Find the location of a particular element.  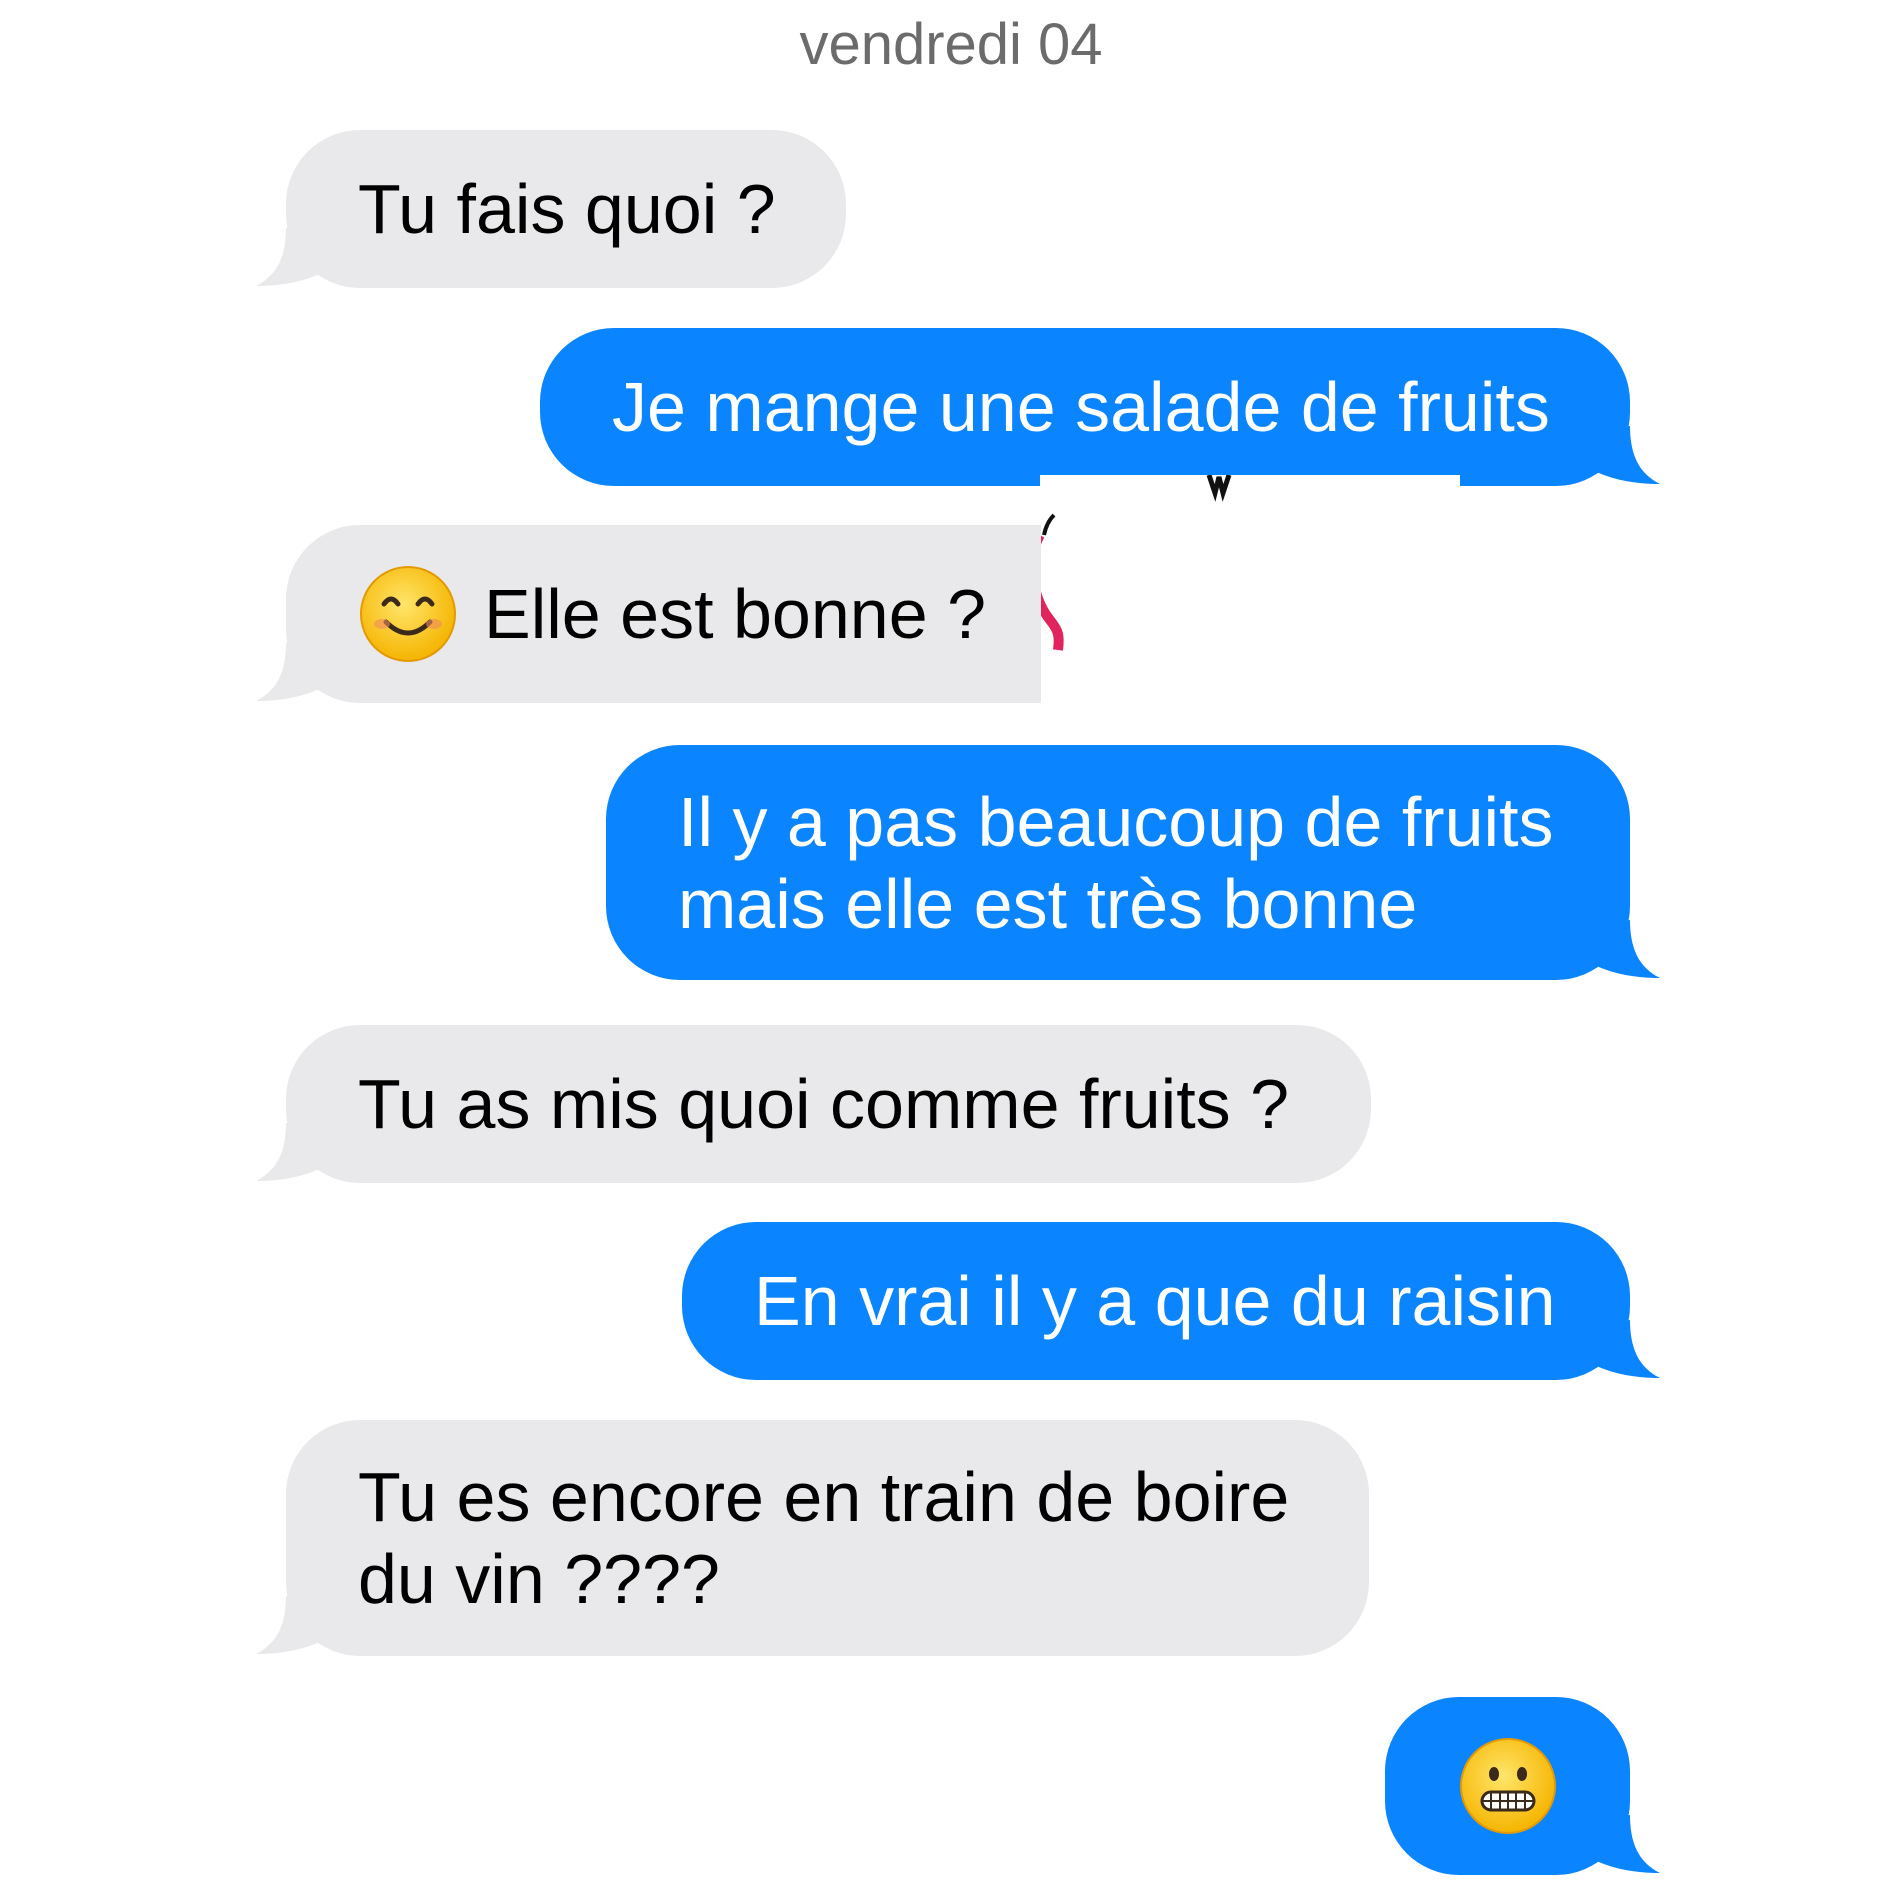

message-text: Je mange une salade de fruits is located at coordinates (1081, 407).